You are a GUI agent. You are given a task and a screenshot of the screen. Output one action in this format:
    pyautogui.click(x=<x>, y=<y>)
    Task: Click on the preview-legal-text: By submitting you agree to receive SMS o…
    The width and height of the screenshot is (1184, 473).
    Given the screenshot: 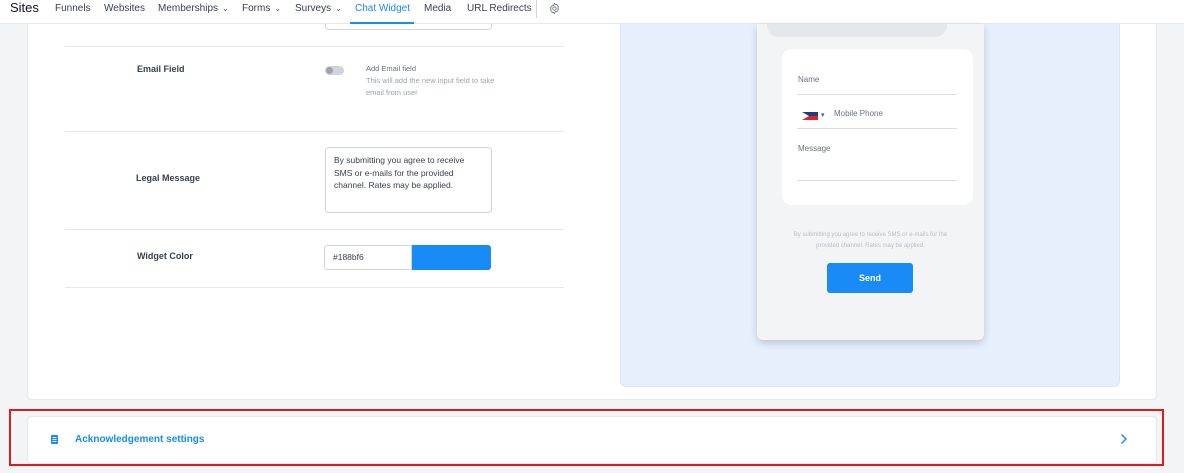 What is the action you would take?
    pyautogui.click(x=870, y=240)
    